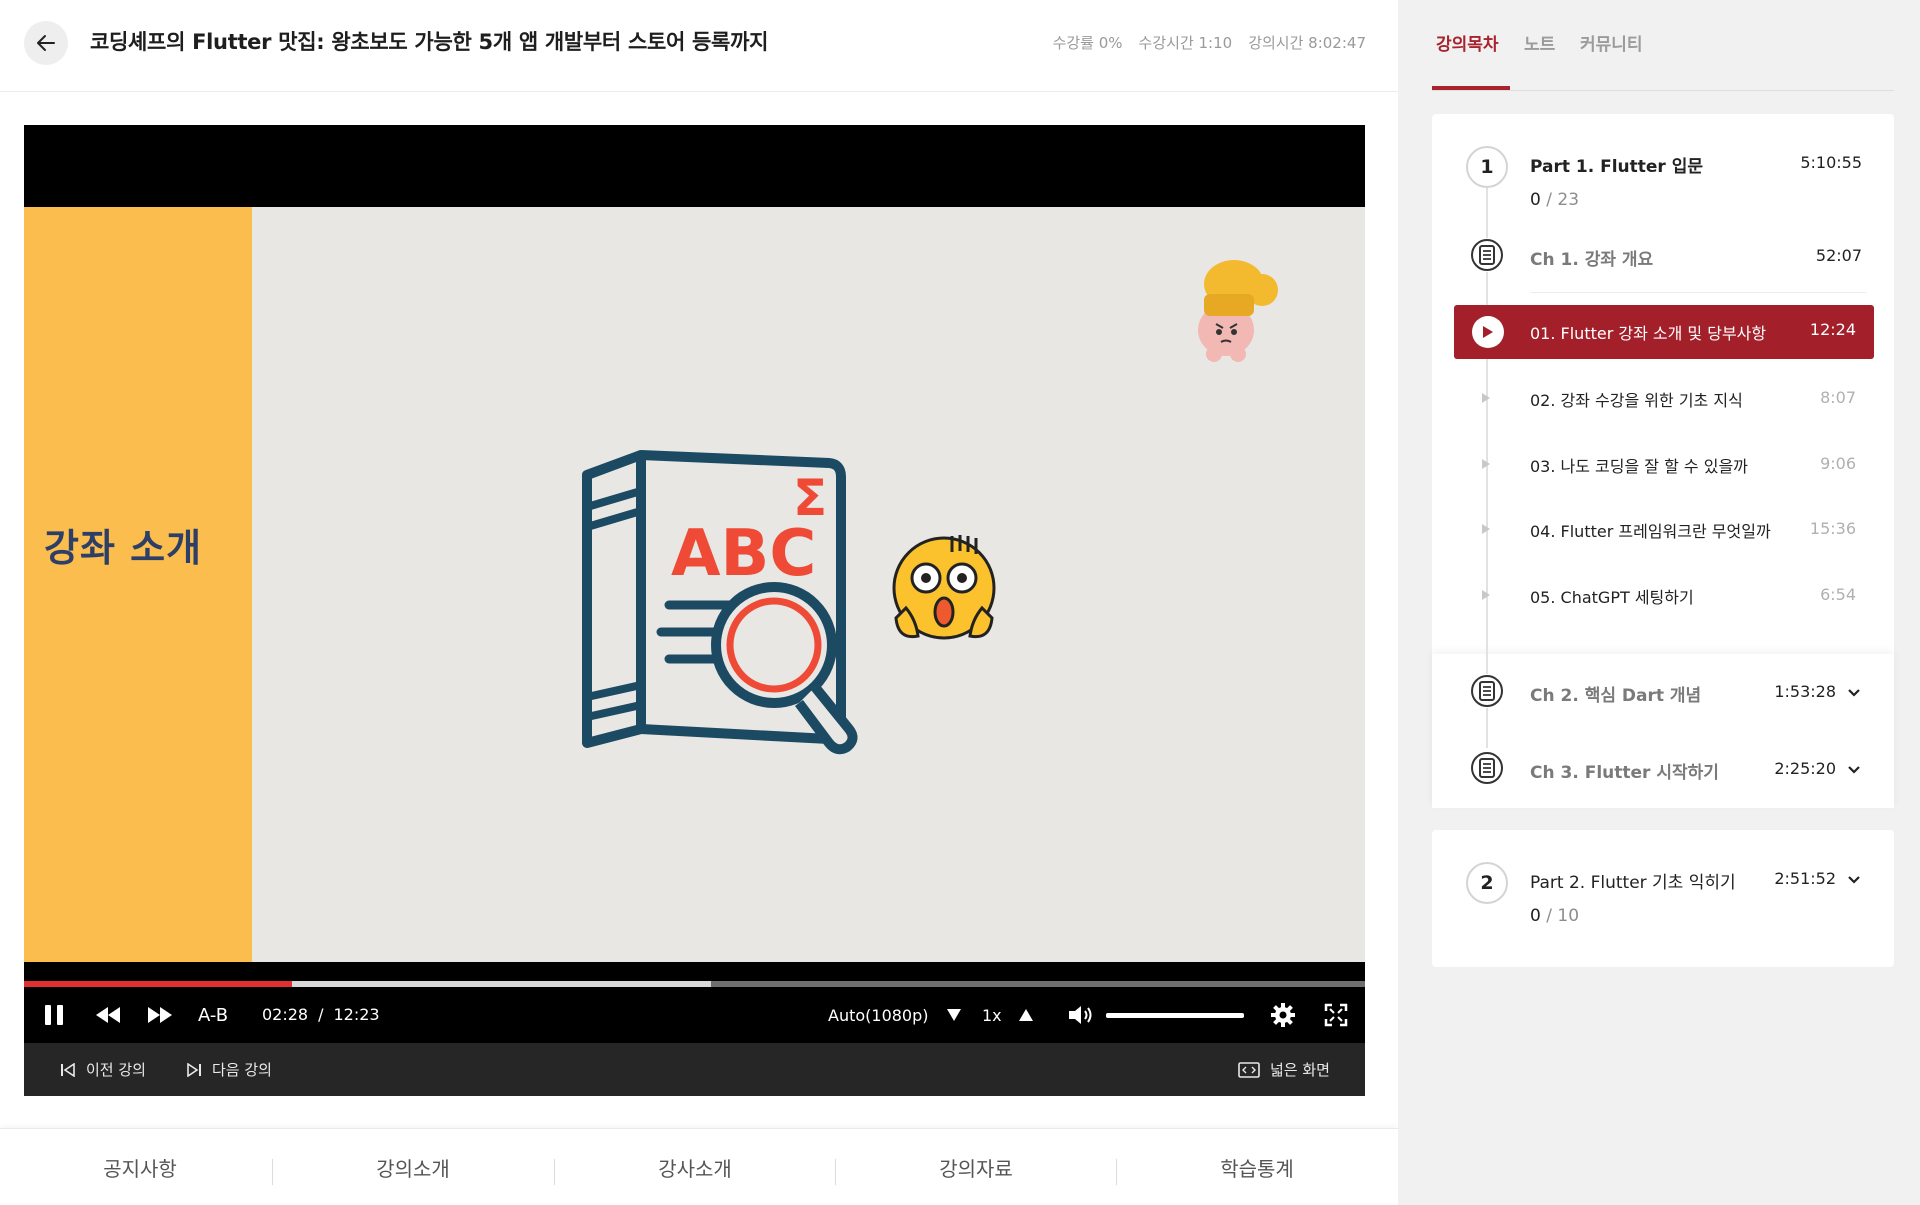 This screenshot has height=1205, width=1920. What do you see at coordinates (1832, 329) in the screenshot?
I see `lesson-duration: 12:24` at bounding box center [1832, 329].